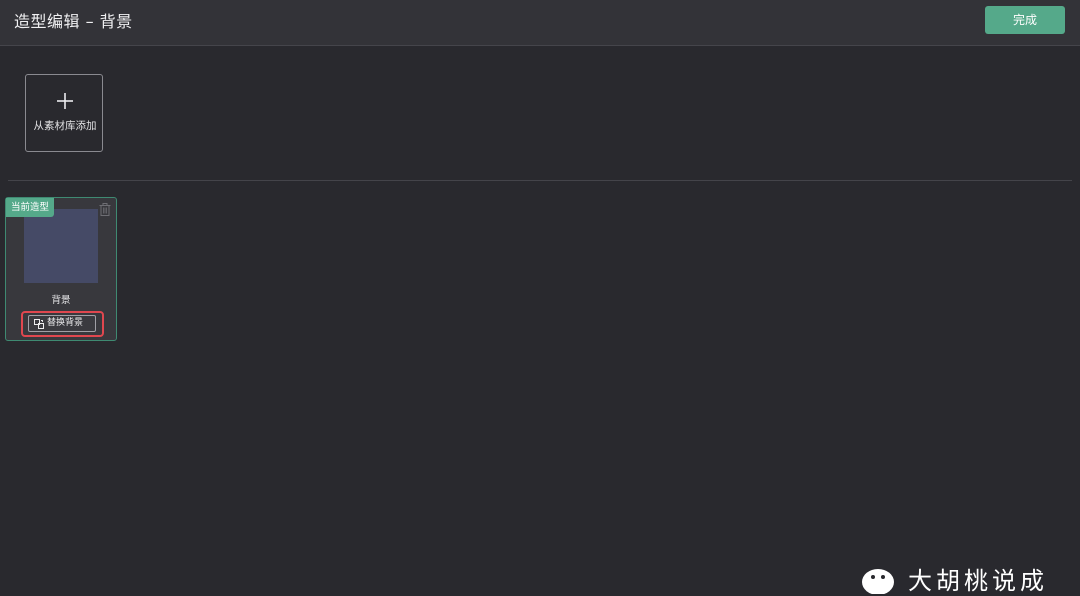 This screenshot has width=1080, height=596. I want to click on costume-card: 当前造型 背景 替换背景, so click(61, 269).